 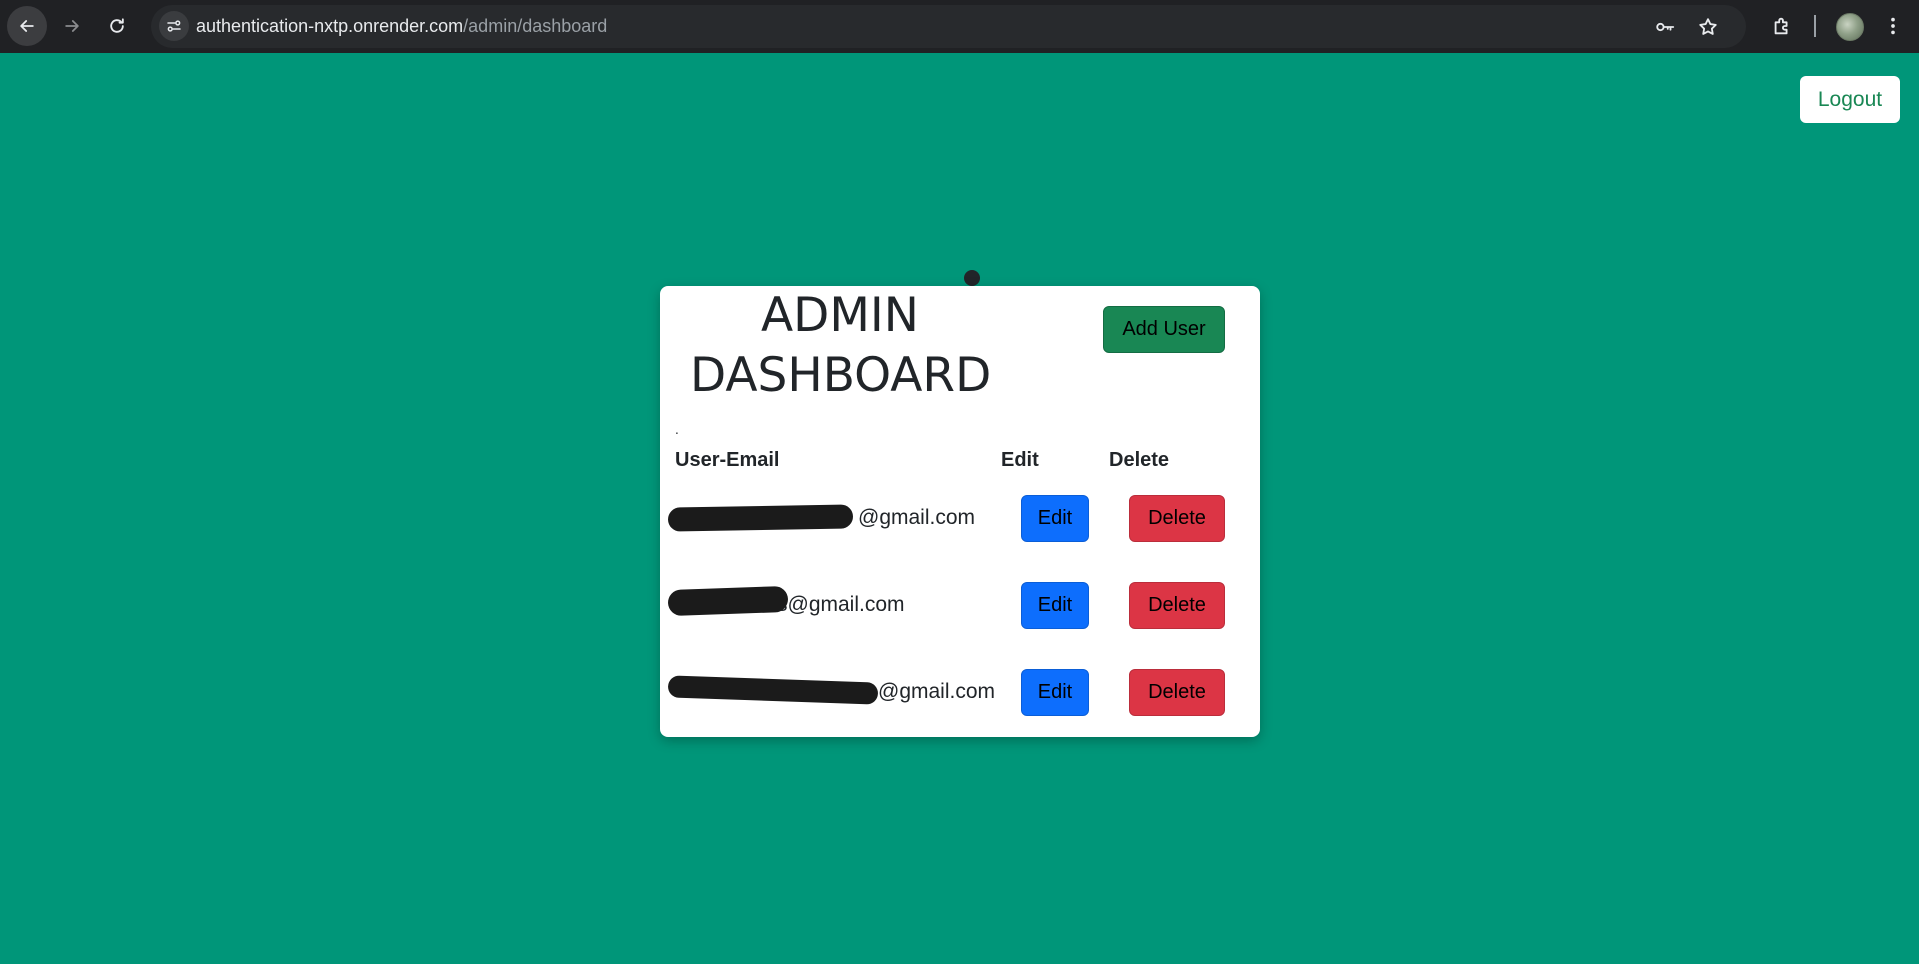 What do you see at coordinates (677, 430) in the screenshot?
I see `stray-mark: .` at bounding box center [677, 430].